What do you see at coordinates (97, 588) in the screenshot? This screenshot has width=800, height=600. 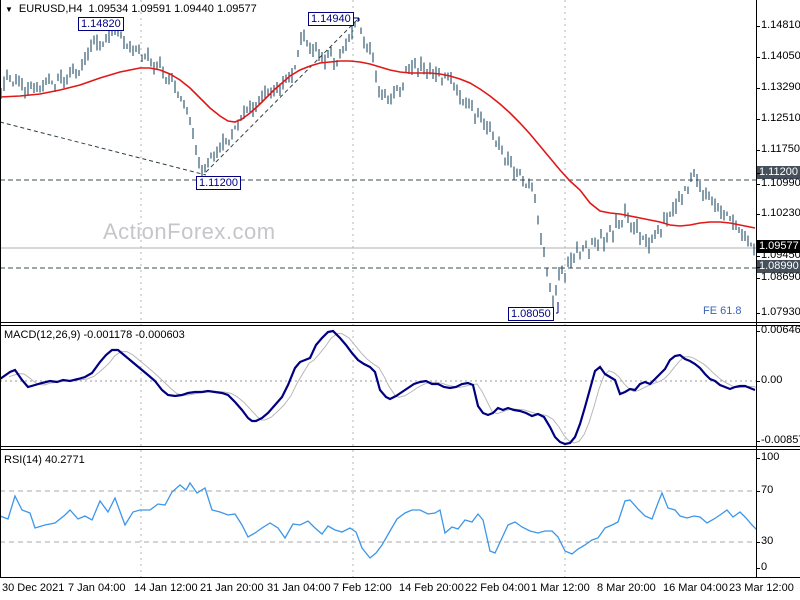 I see `time-axis-label: 7 Jan 04:00` at bounding box center [97, 588].